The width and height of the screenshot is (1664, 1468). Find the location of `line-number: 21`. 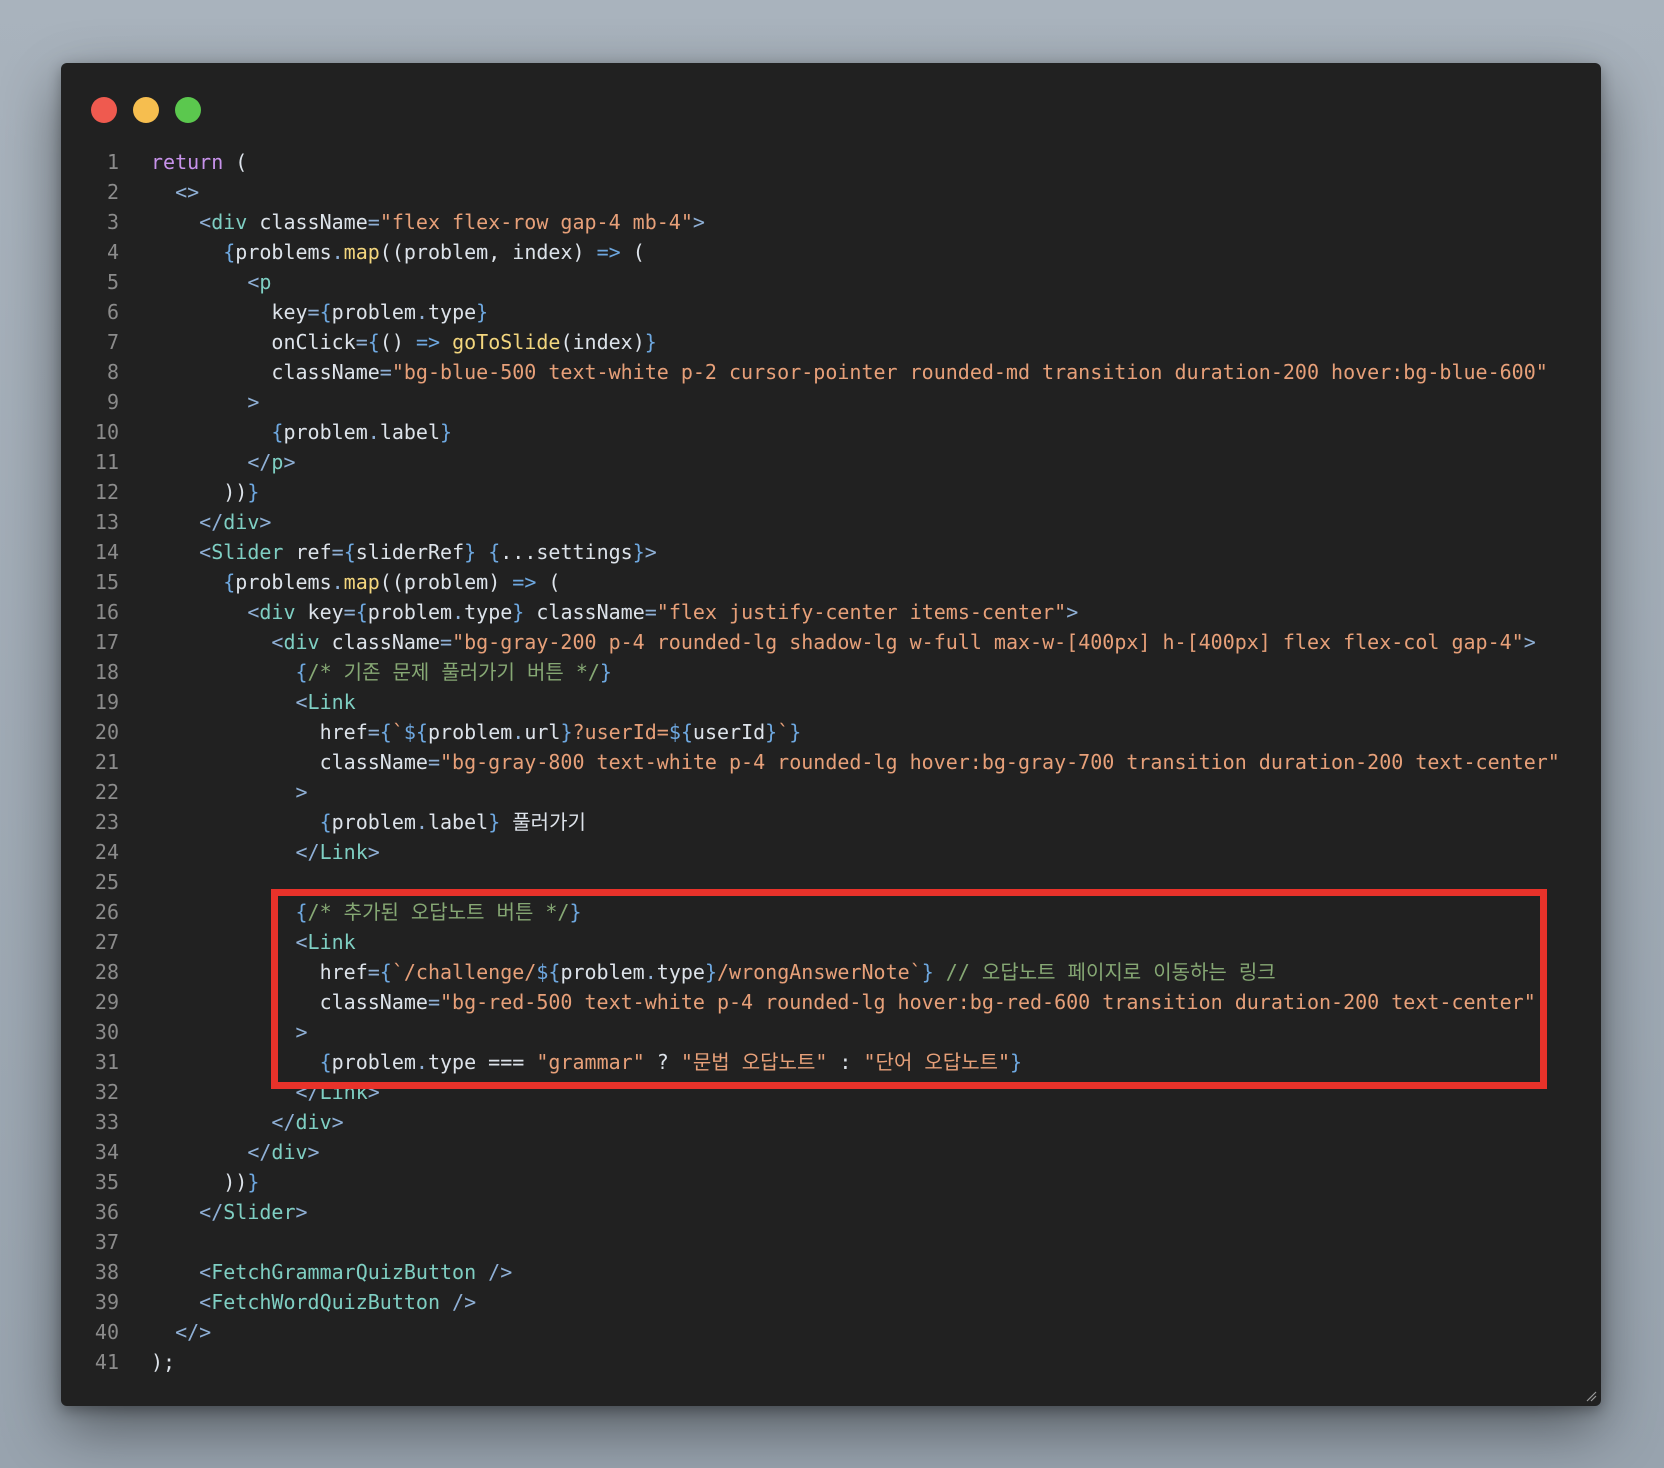

line-number: 21 is located at coordinates (106, 762).